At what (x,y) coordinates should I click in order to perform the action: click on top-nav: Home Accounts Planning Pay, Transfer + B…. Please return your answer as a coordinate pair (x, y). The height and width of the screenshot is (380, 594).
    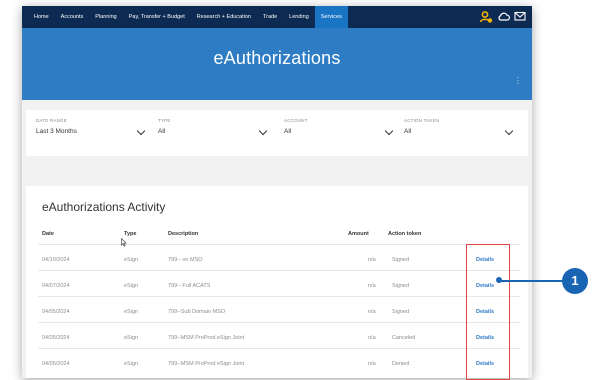
    Looking at the image, I should click on (277, 17).